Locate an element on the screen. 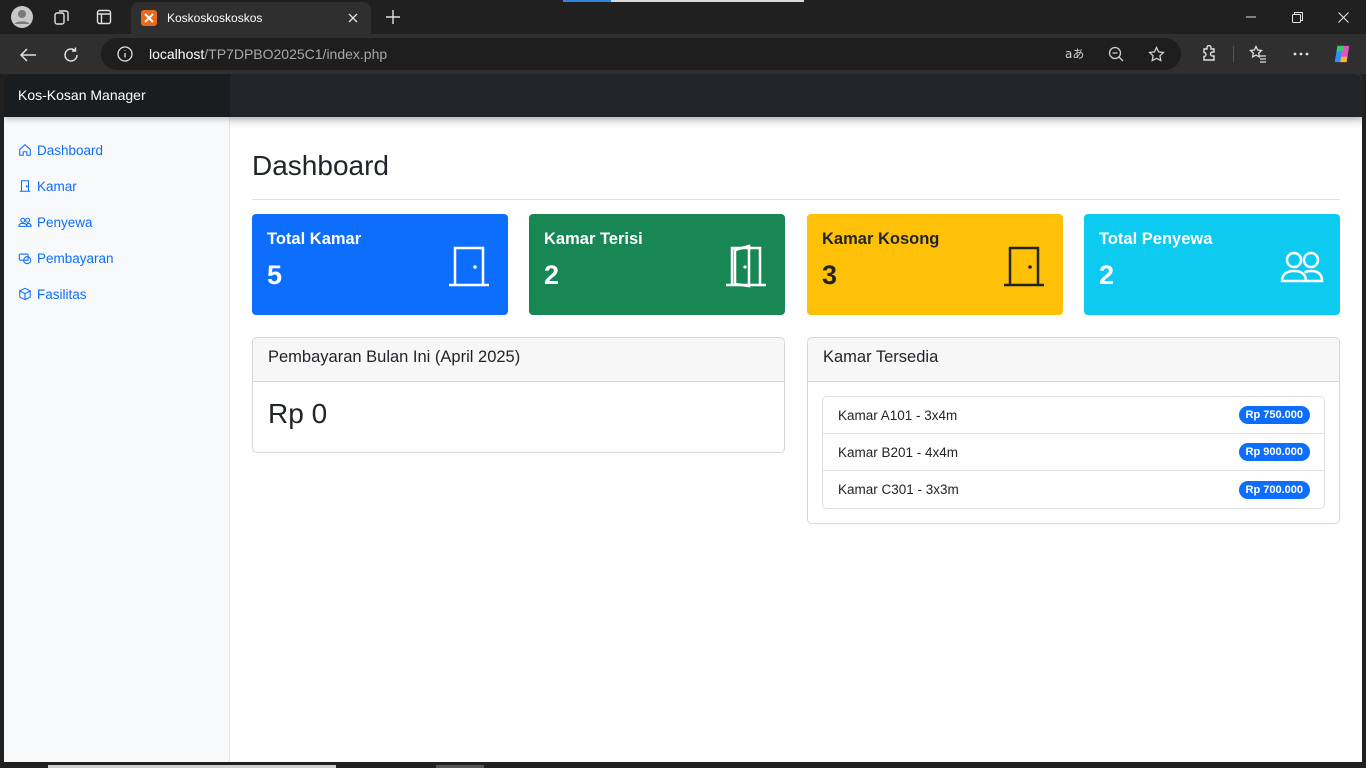 This screenshot has width=1366, height=768. room-name: Kamar A101 - 3x4m is located at coordinates (898, 415).